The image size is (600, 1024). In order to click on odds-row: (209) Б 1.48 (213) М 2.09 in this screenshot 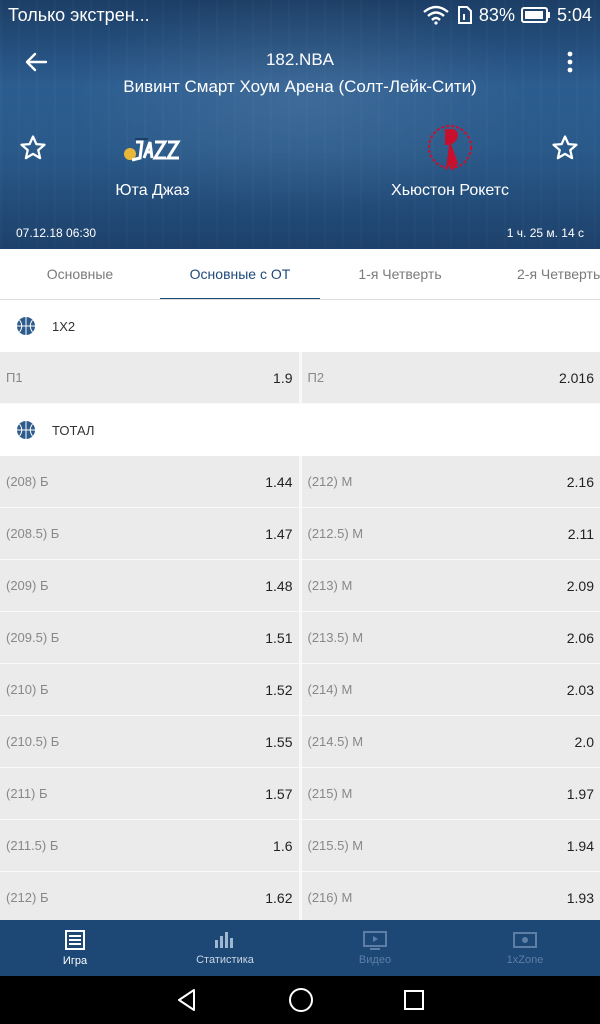, I will do `click(300, 586)`.